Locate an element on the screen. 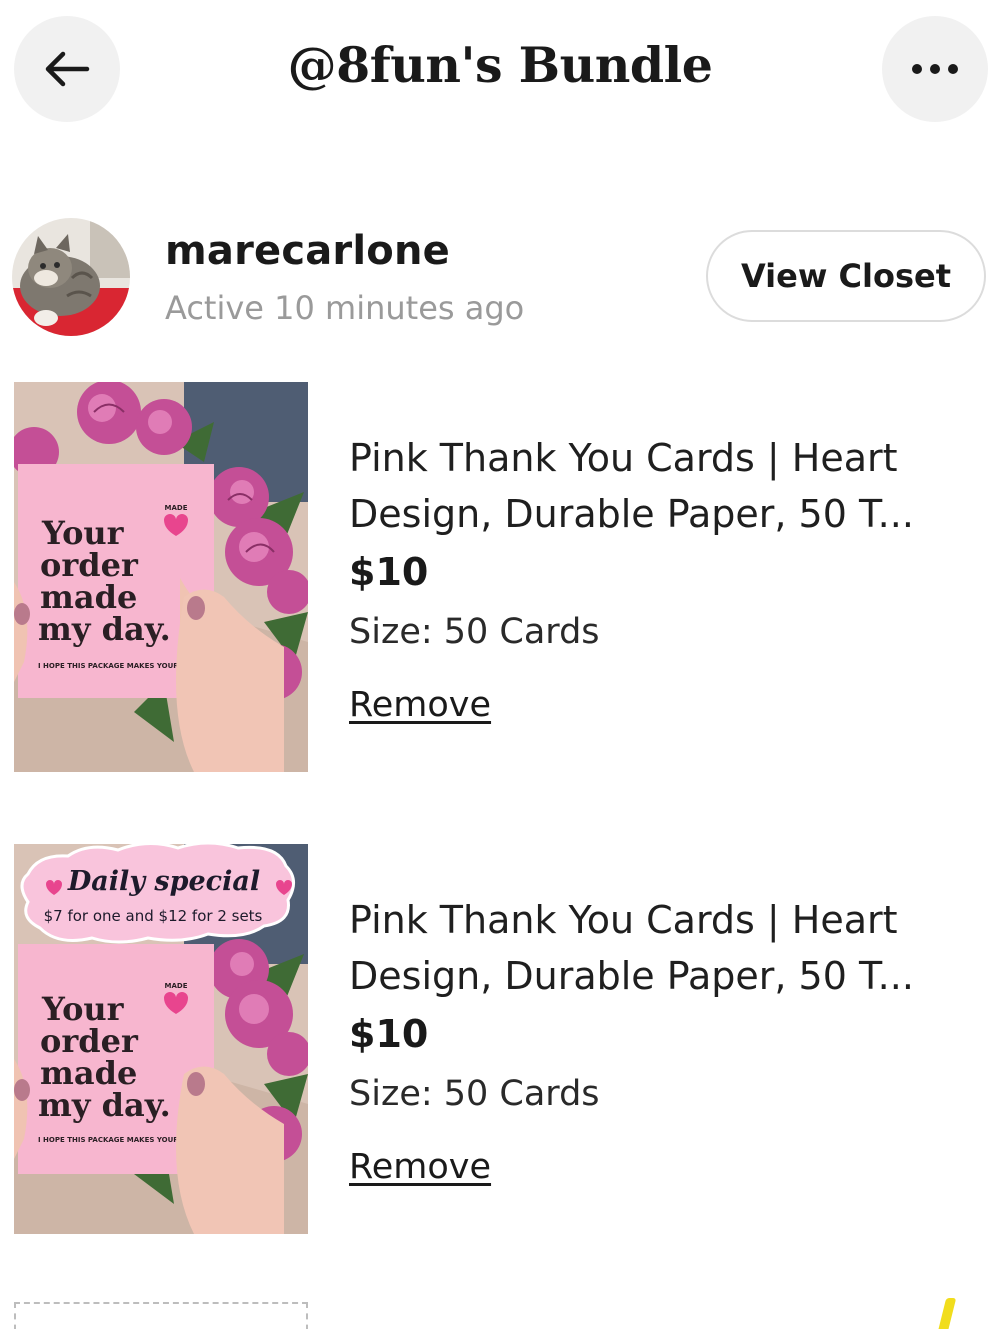 The image size is (1000, 1329). back-button is located at coordinates (67, 69).